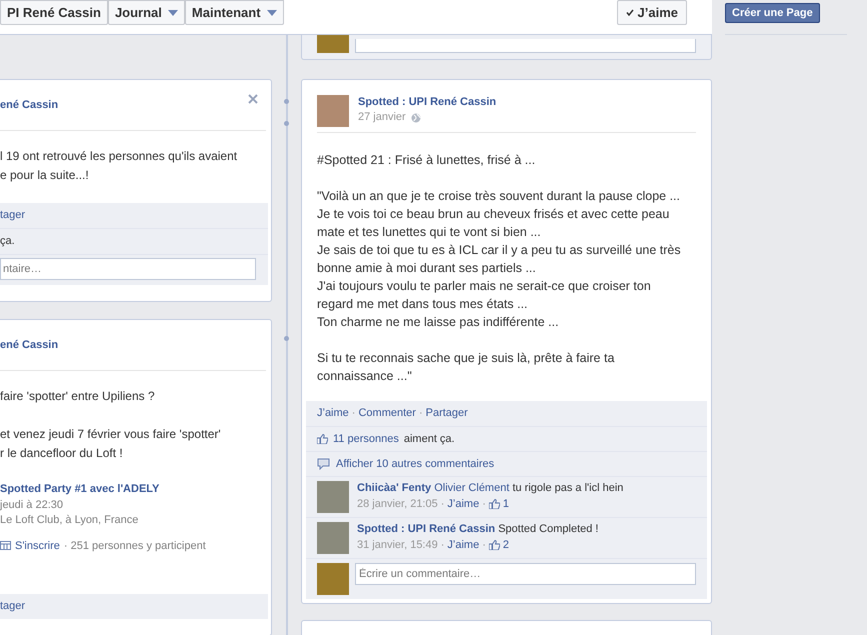 Image resolution: width=867 pixels, height=635 pixels. What do you see at coordinates (135, 546) in the screenshot?
I see `attendee-count: · 251 personnes y participent` at bounding box center [135, 546].